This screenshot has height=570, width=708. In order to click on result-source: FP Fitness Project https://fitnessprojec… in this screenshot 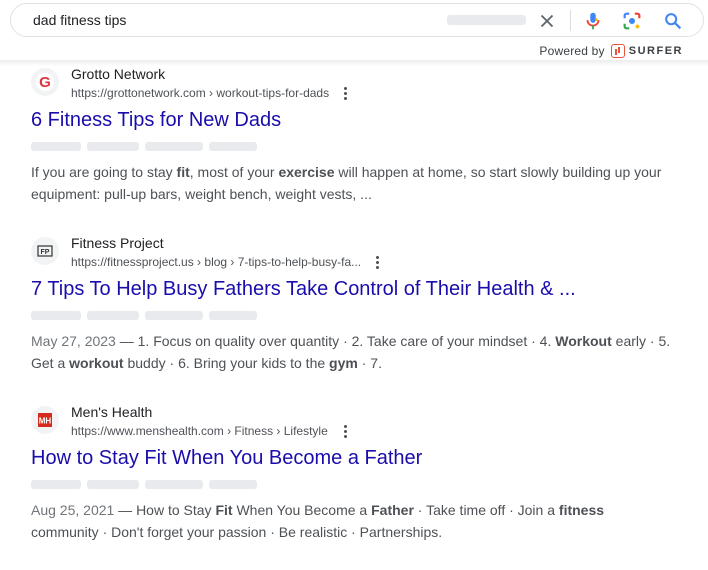, I will do `click(351, 253)`.